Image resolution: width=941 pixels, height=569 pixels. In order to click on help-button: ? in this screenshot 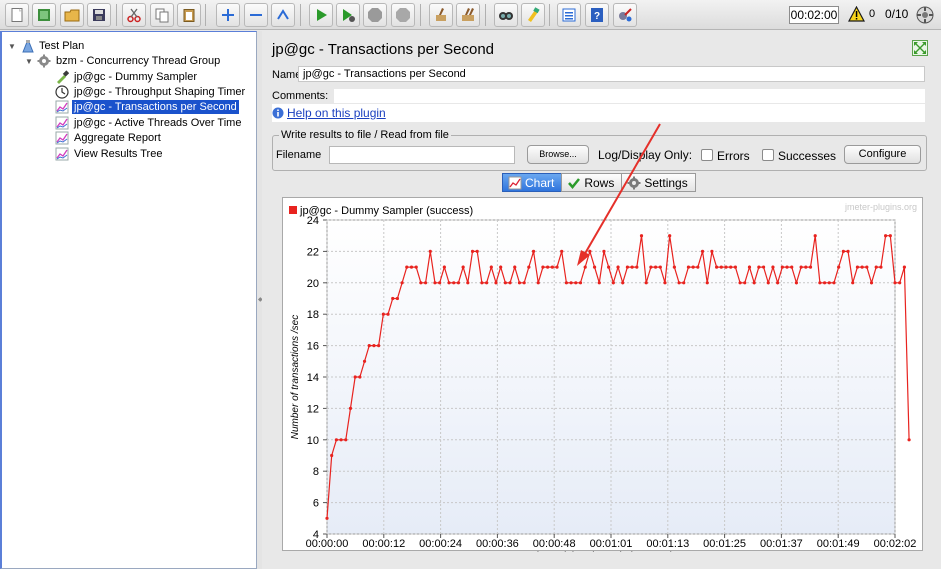, I will do `click(597, 15)`.